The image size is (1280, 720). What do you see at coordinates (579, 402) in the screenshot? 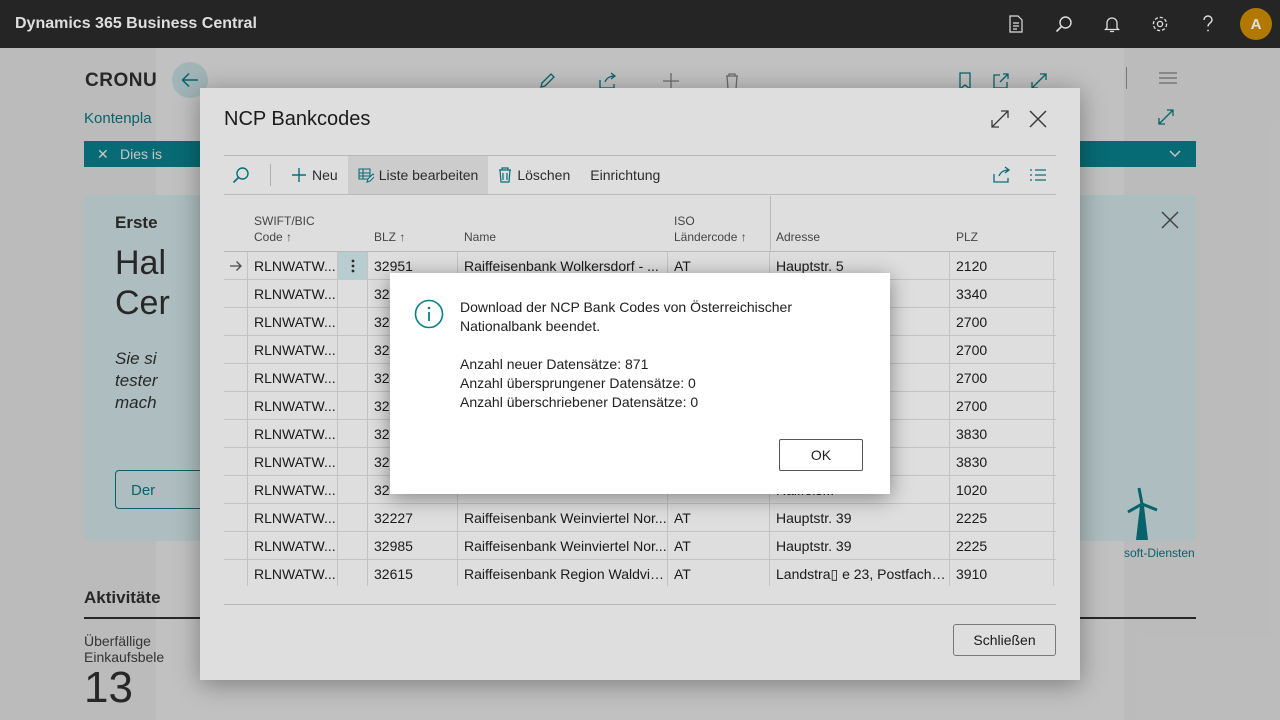
I see `message-line: Anzahl überschriebener Datensätze: 0` at bounding box center [579, 402].